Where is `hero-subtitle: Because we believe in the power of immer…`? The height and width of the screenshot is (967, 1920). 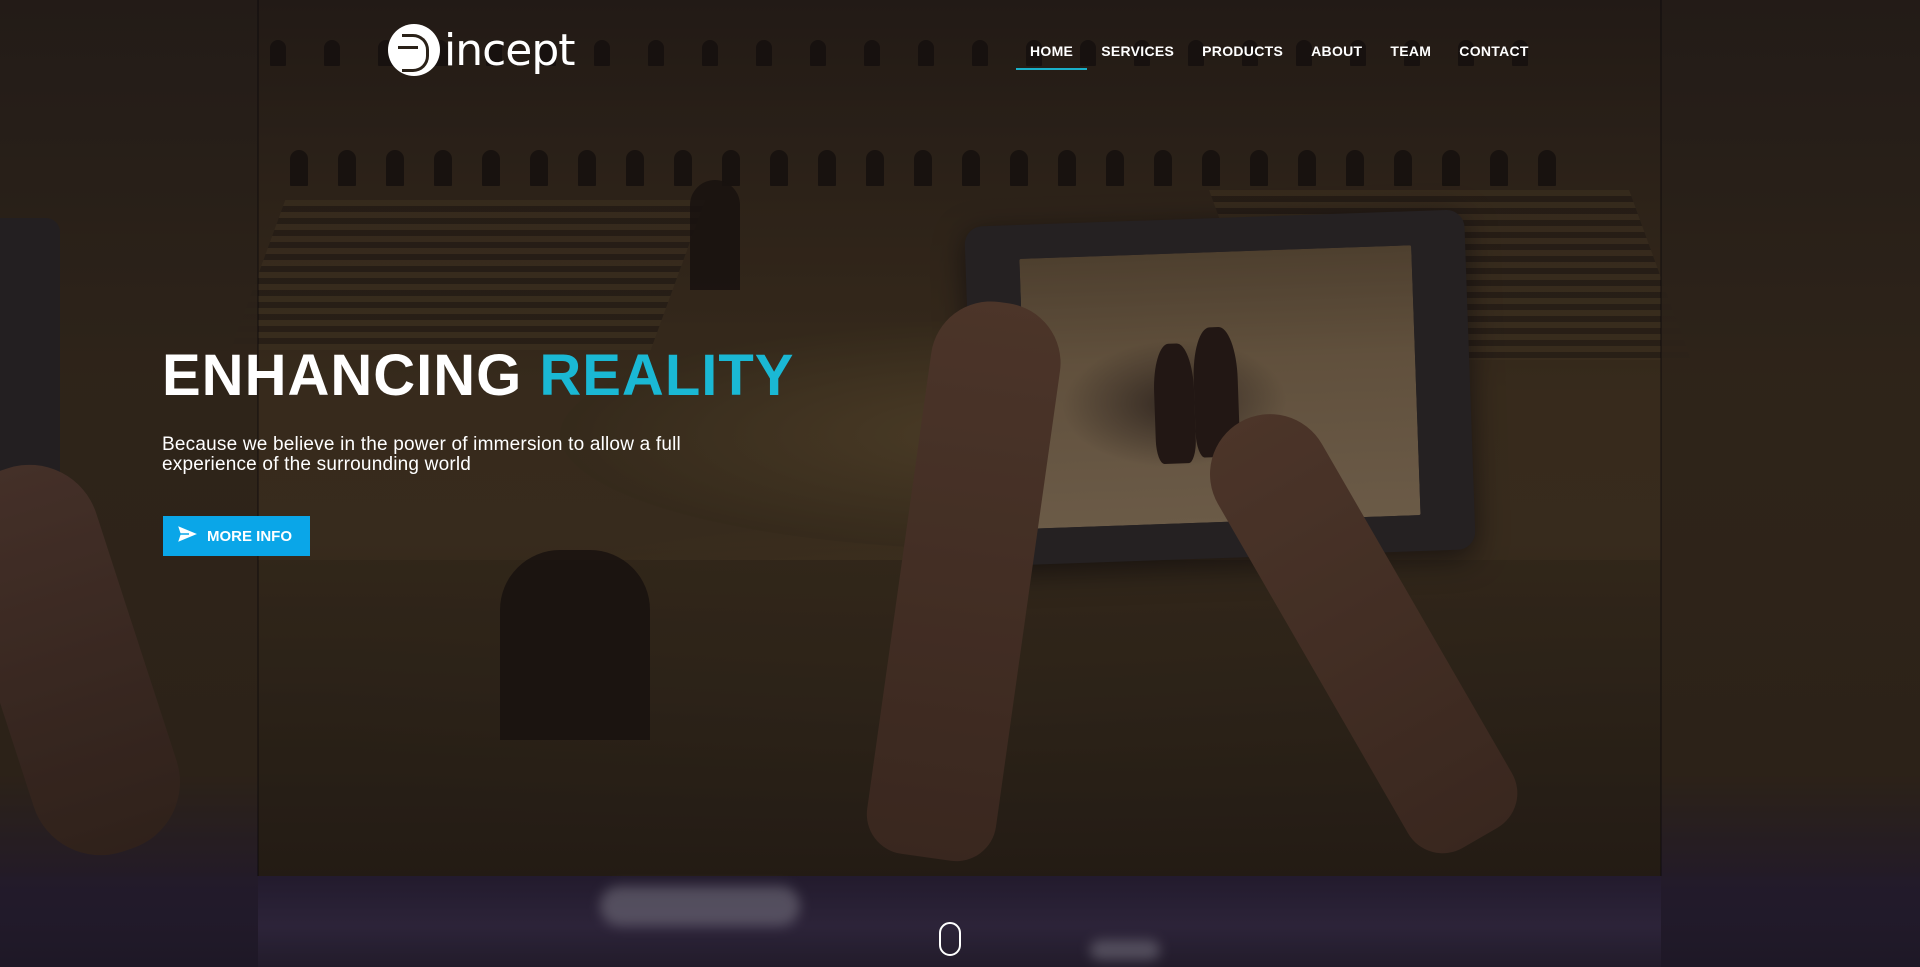 hero-subtitle: Because we believe in the power of immer… is located at coordinates (421, 454).